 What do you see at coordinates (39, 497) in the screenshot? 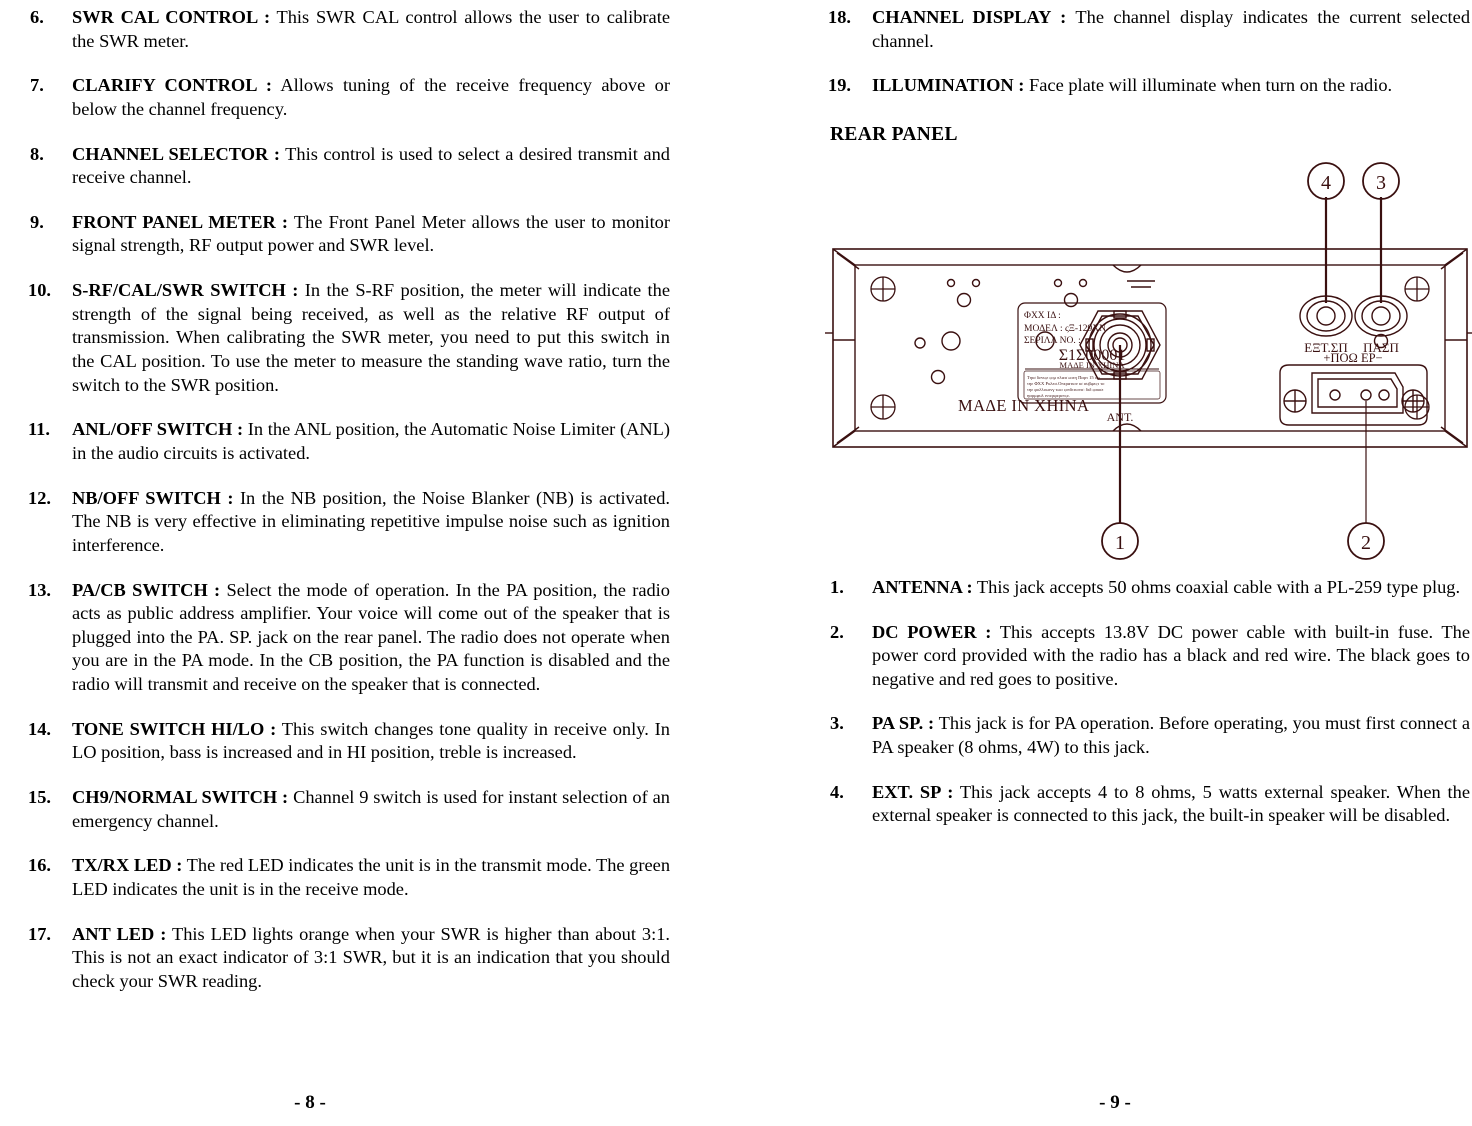
I see `item-number: 12.` at bounding box center [39, 497].